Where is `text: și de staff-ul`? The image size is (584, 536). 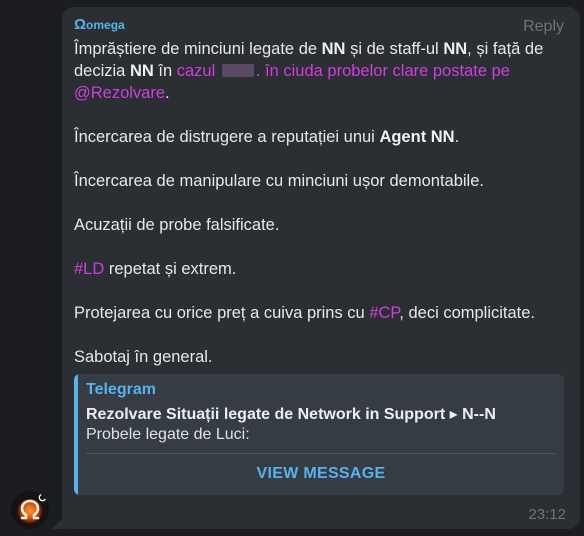
text: și de staff-ul is located at coordinates (394, 49).